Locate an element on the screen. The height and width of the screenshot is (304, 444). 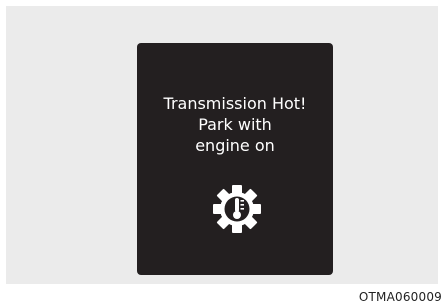
warning-line-3: engine on is located at coordinates (235, 145).